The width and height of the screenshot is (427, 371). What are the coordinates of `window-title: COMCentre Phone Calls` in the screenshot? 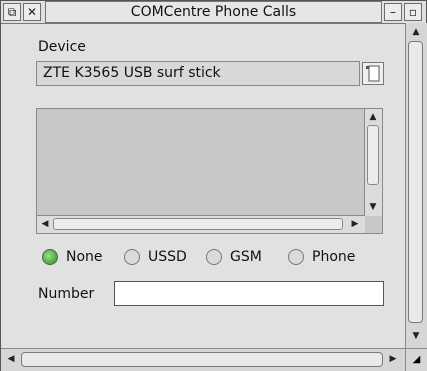 It's located at (213, 12).